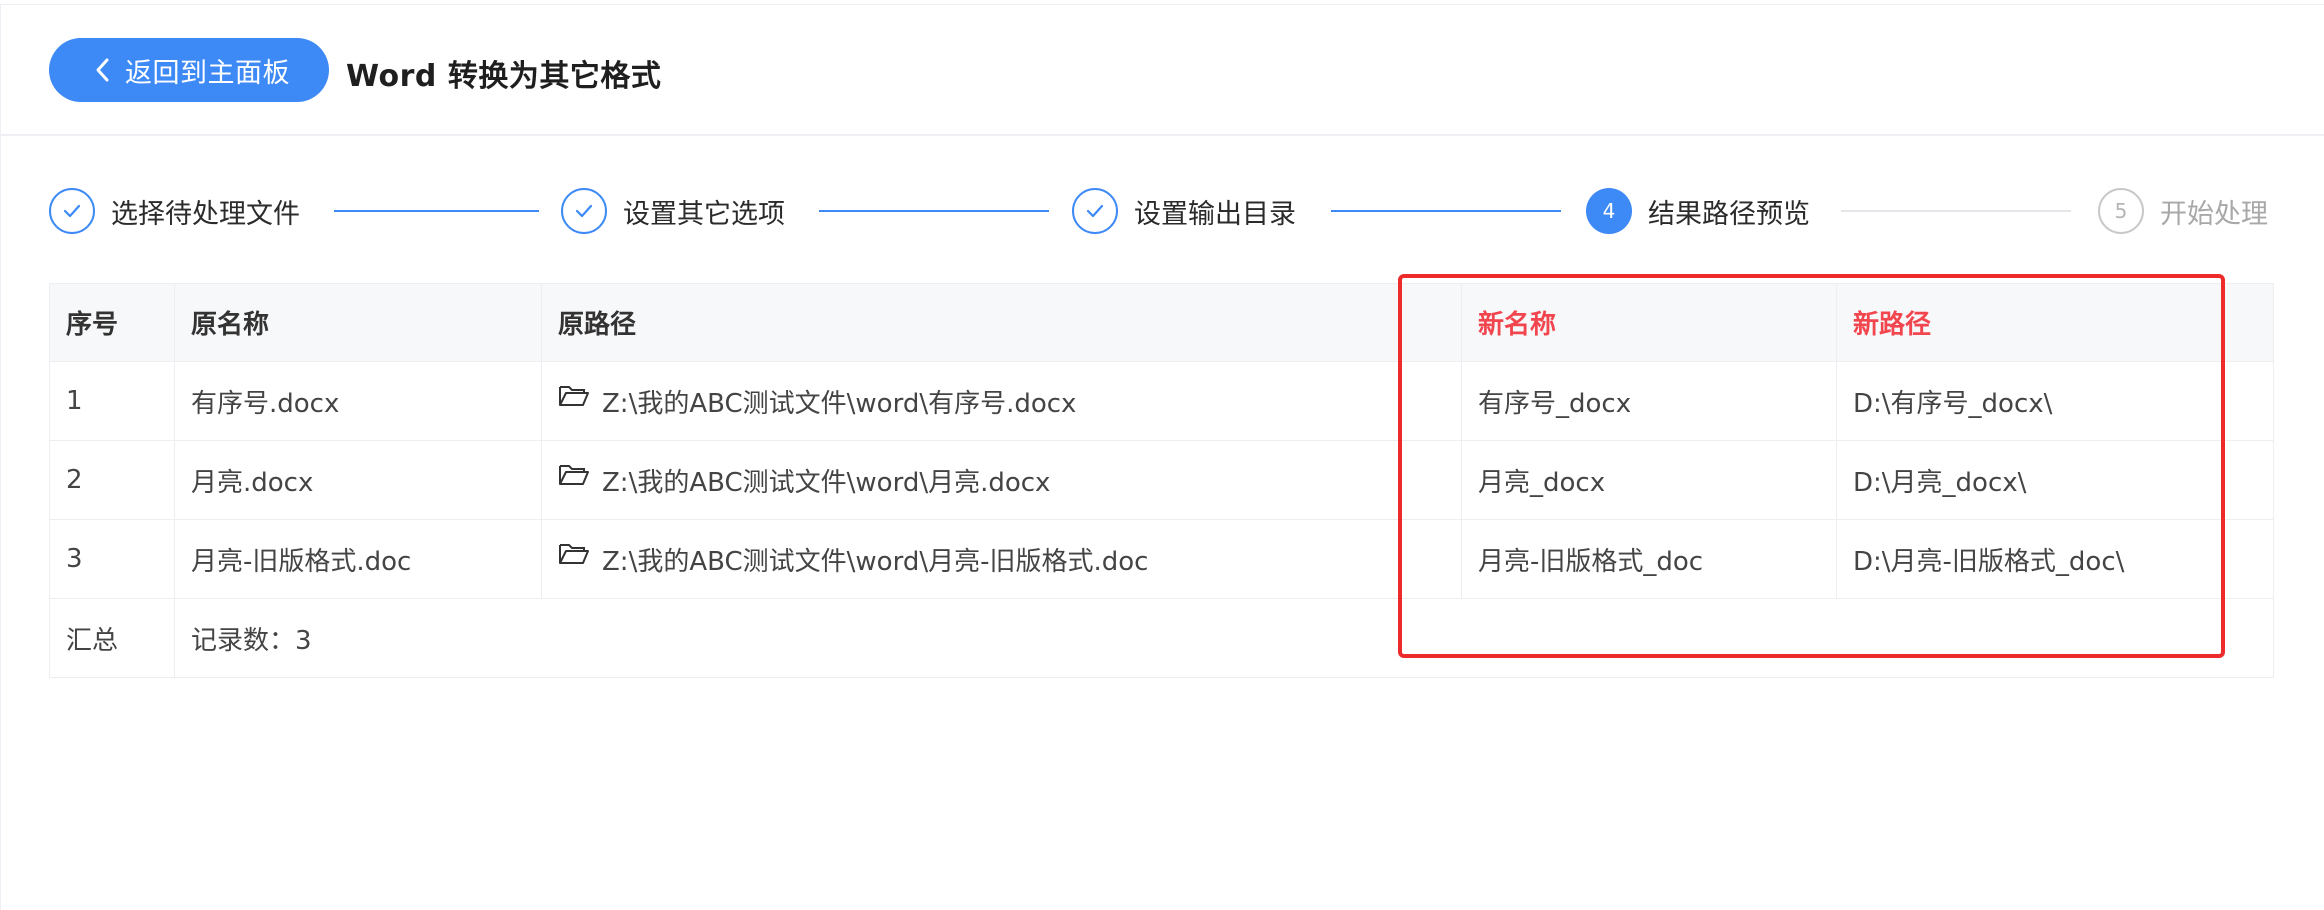 The height and width of the screenshot is (910, 2324). What do you see at coordinates (1001, 322) in the screenshot?
I see `col-header-original-path: 原路径` at bounding box center [1001, 322].